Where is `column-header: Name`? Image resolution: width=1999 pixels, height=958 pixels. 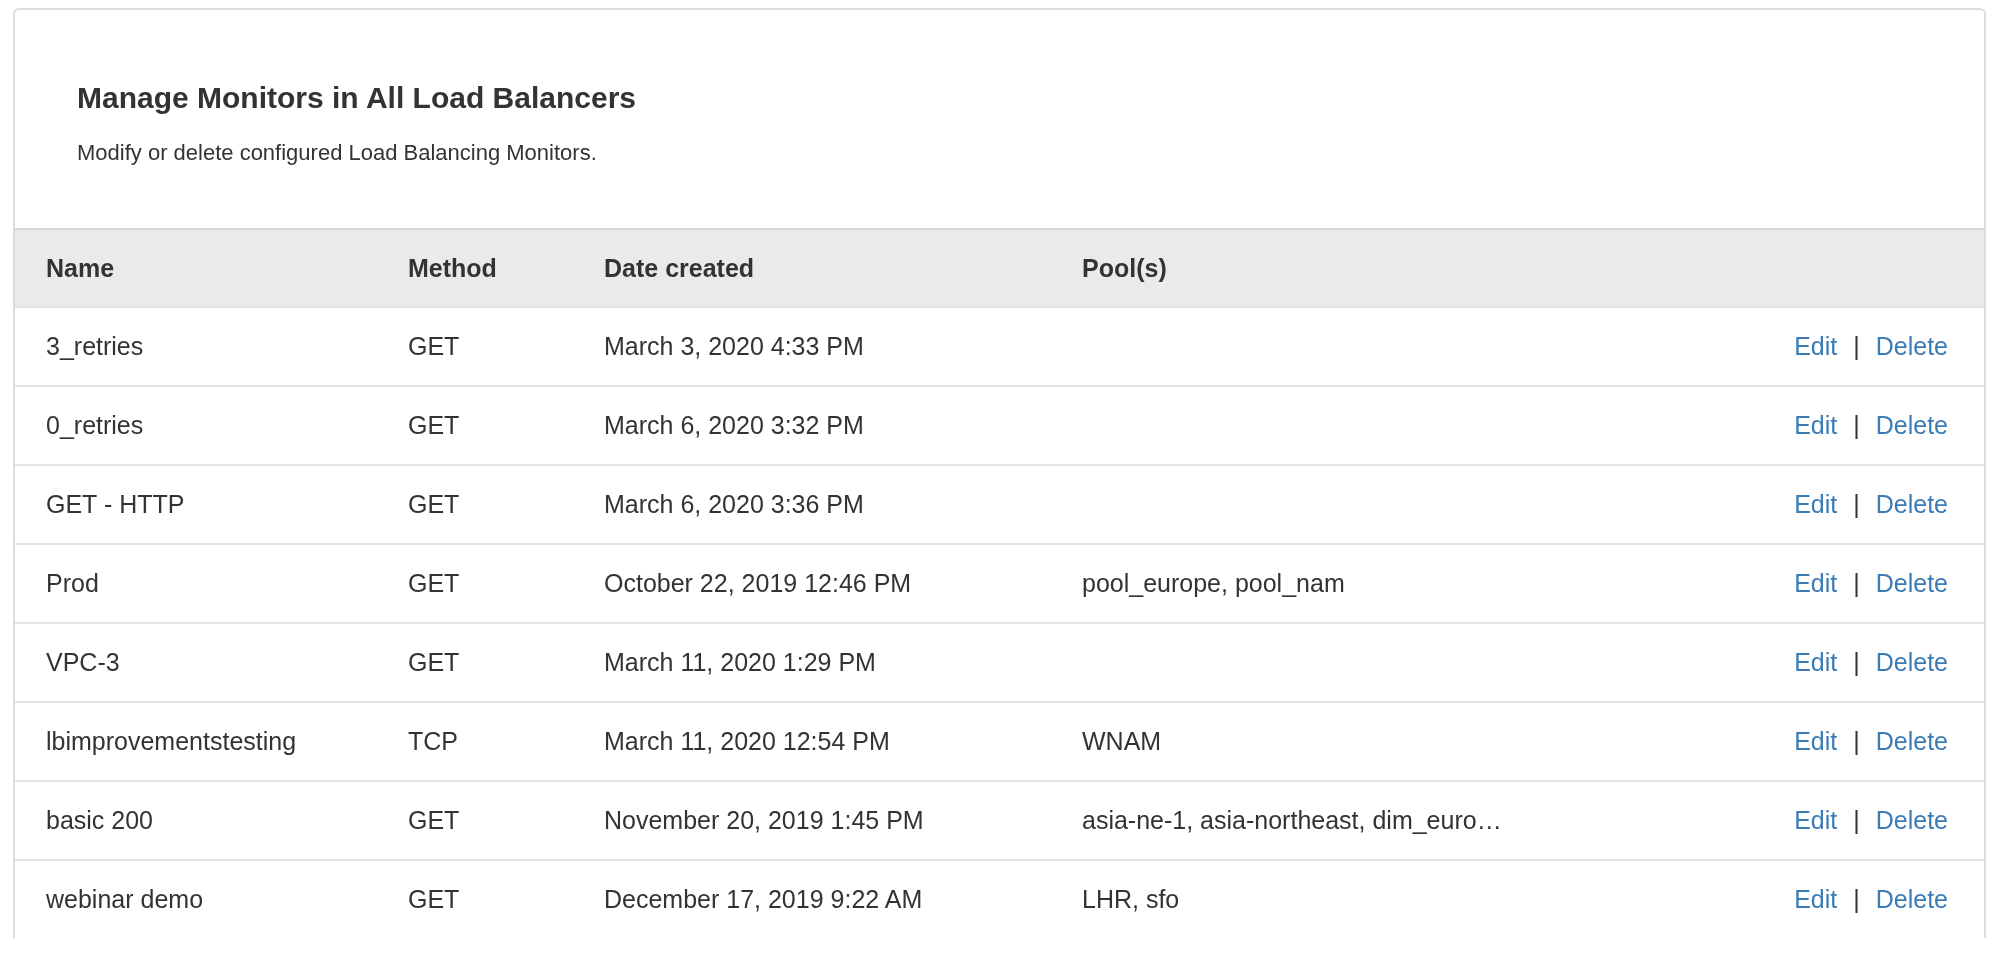
column-header: Name is located at coordinates (211, 268).